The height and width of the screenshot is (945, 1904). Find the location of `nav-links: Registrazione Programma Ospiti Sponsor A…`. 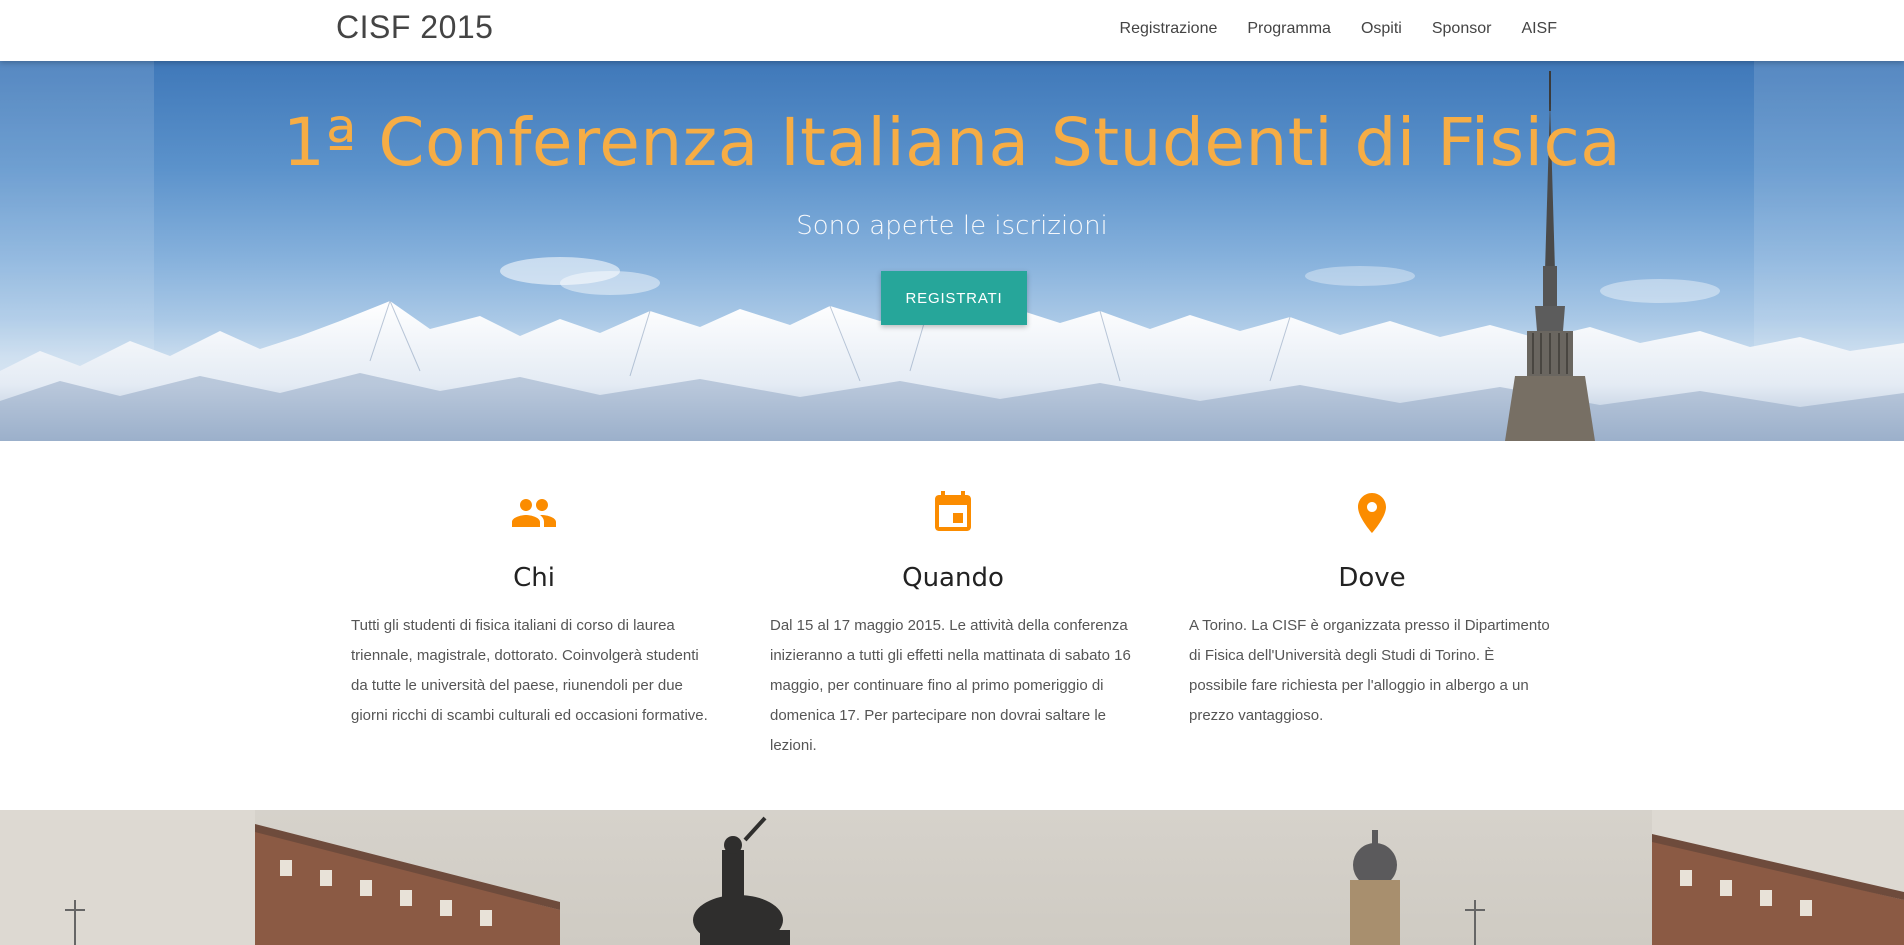

nav-links: Registrazione Programma Ospiti Sponsor A… is located at coordinates (1338, 29).